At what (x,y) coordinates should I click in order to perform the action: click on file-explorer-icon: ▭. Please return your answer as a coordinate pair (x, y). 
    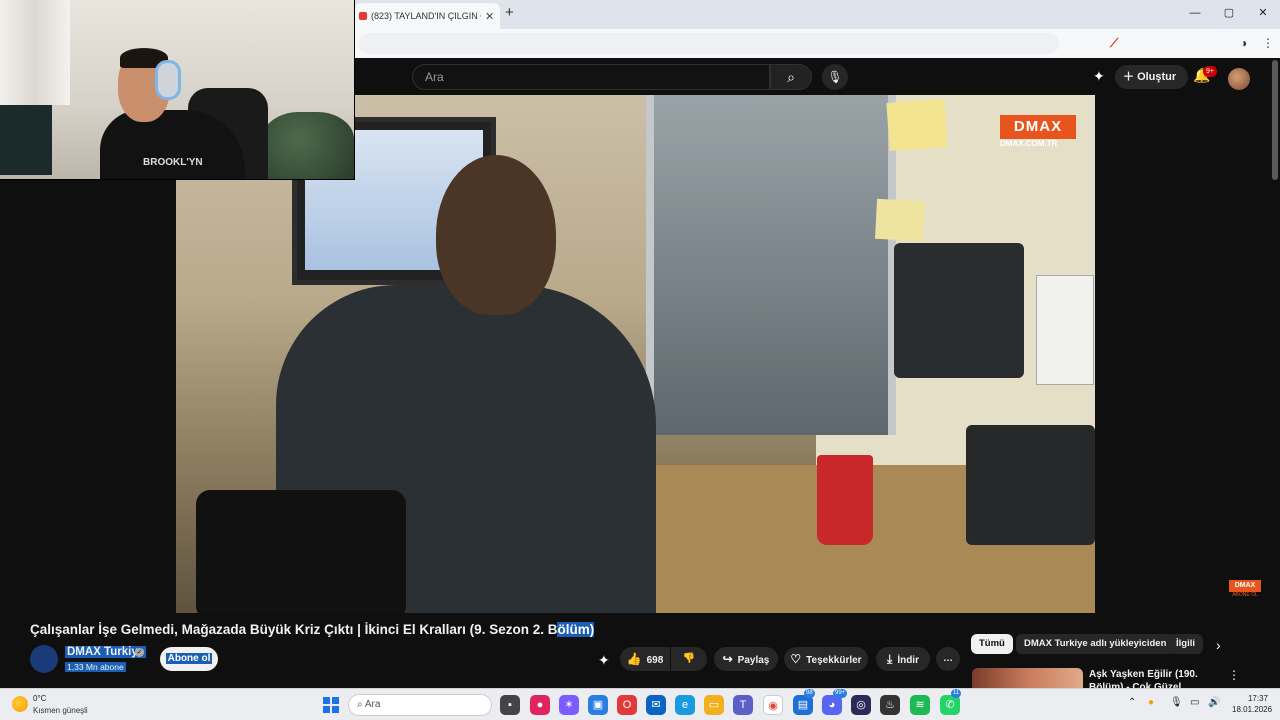
    Looking at the image, I should click on (714, 705).